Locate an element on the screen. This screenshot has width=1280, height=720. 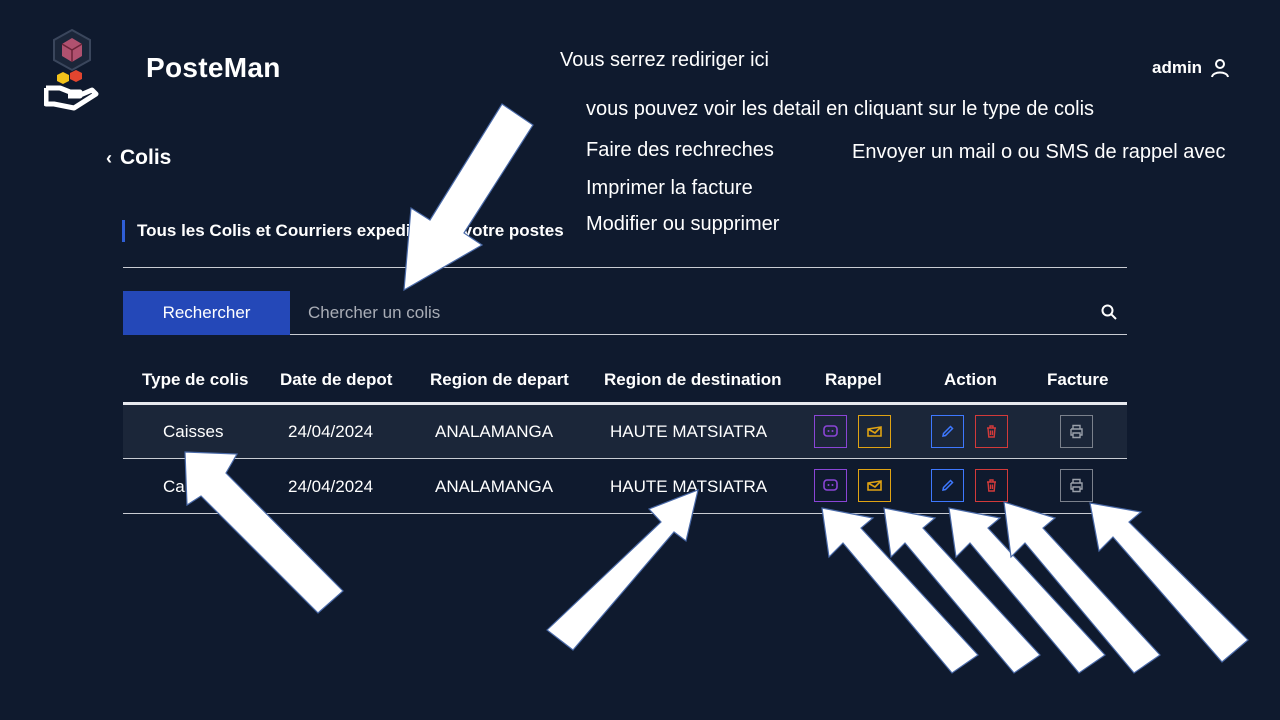
arrow-to-mail is located at coordinates (962, 590).